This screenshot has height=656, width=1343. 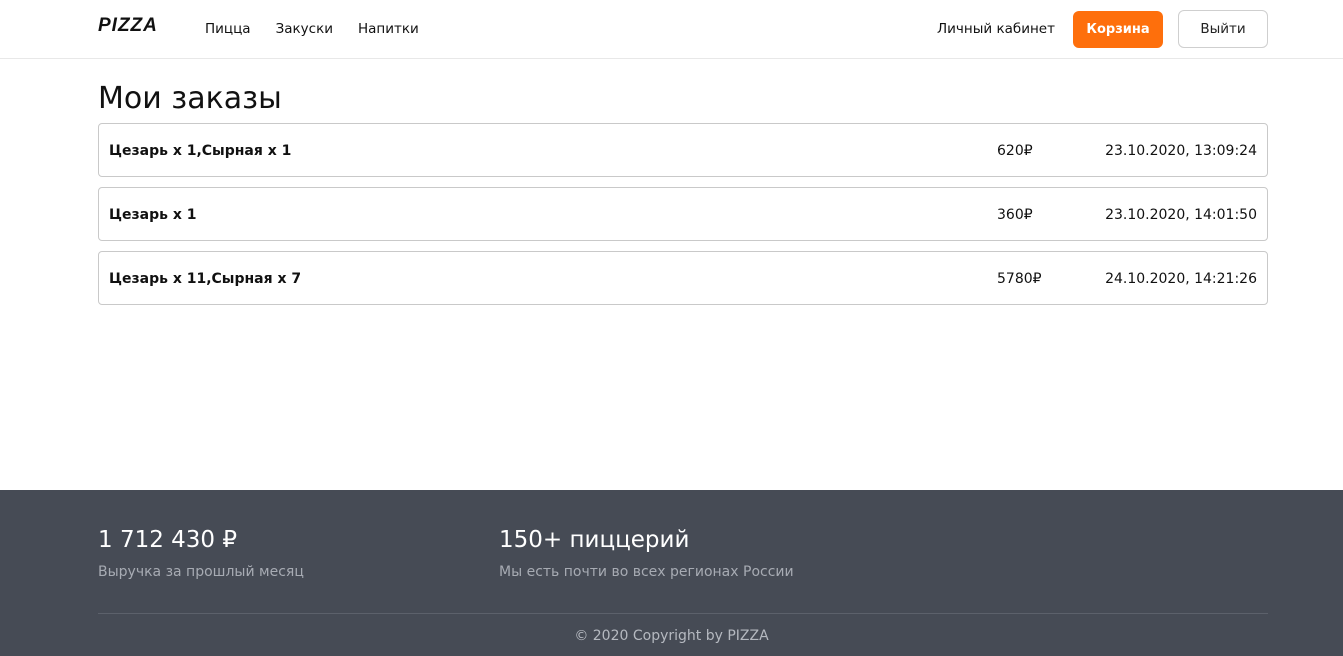 What do you see at coordinates (1181, 151) in the screenshot?
I see `order-date: 23.10.2020, 13:09:24` at bounding box center [1181, 151].